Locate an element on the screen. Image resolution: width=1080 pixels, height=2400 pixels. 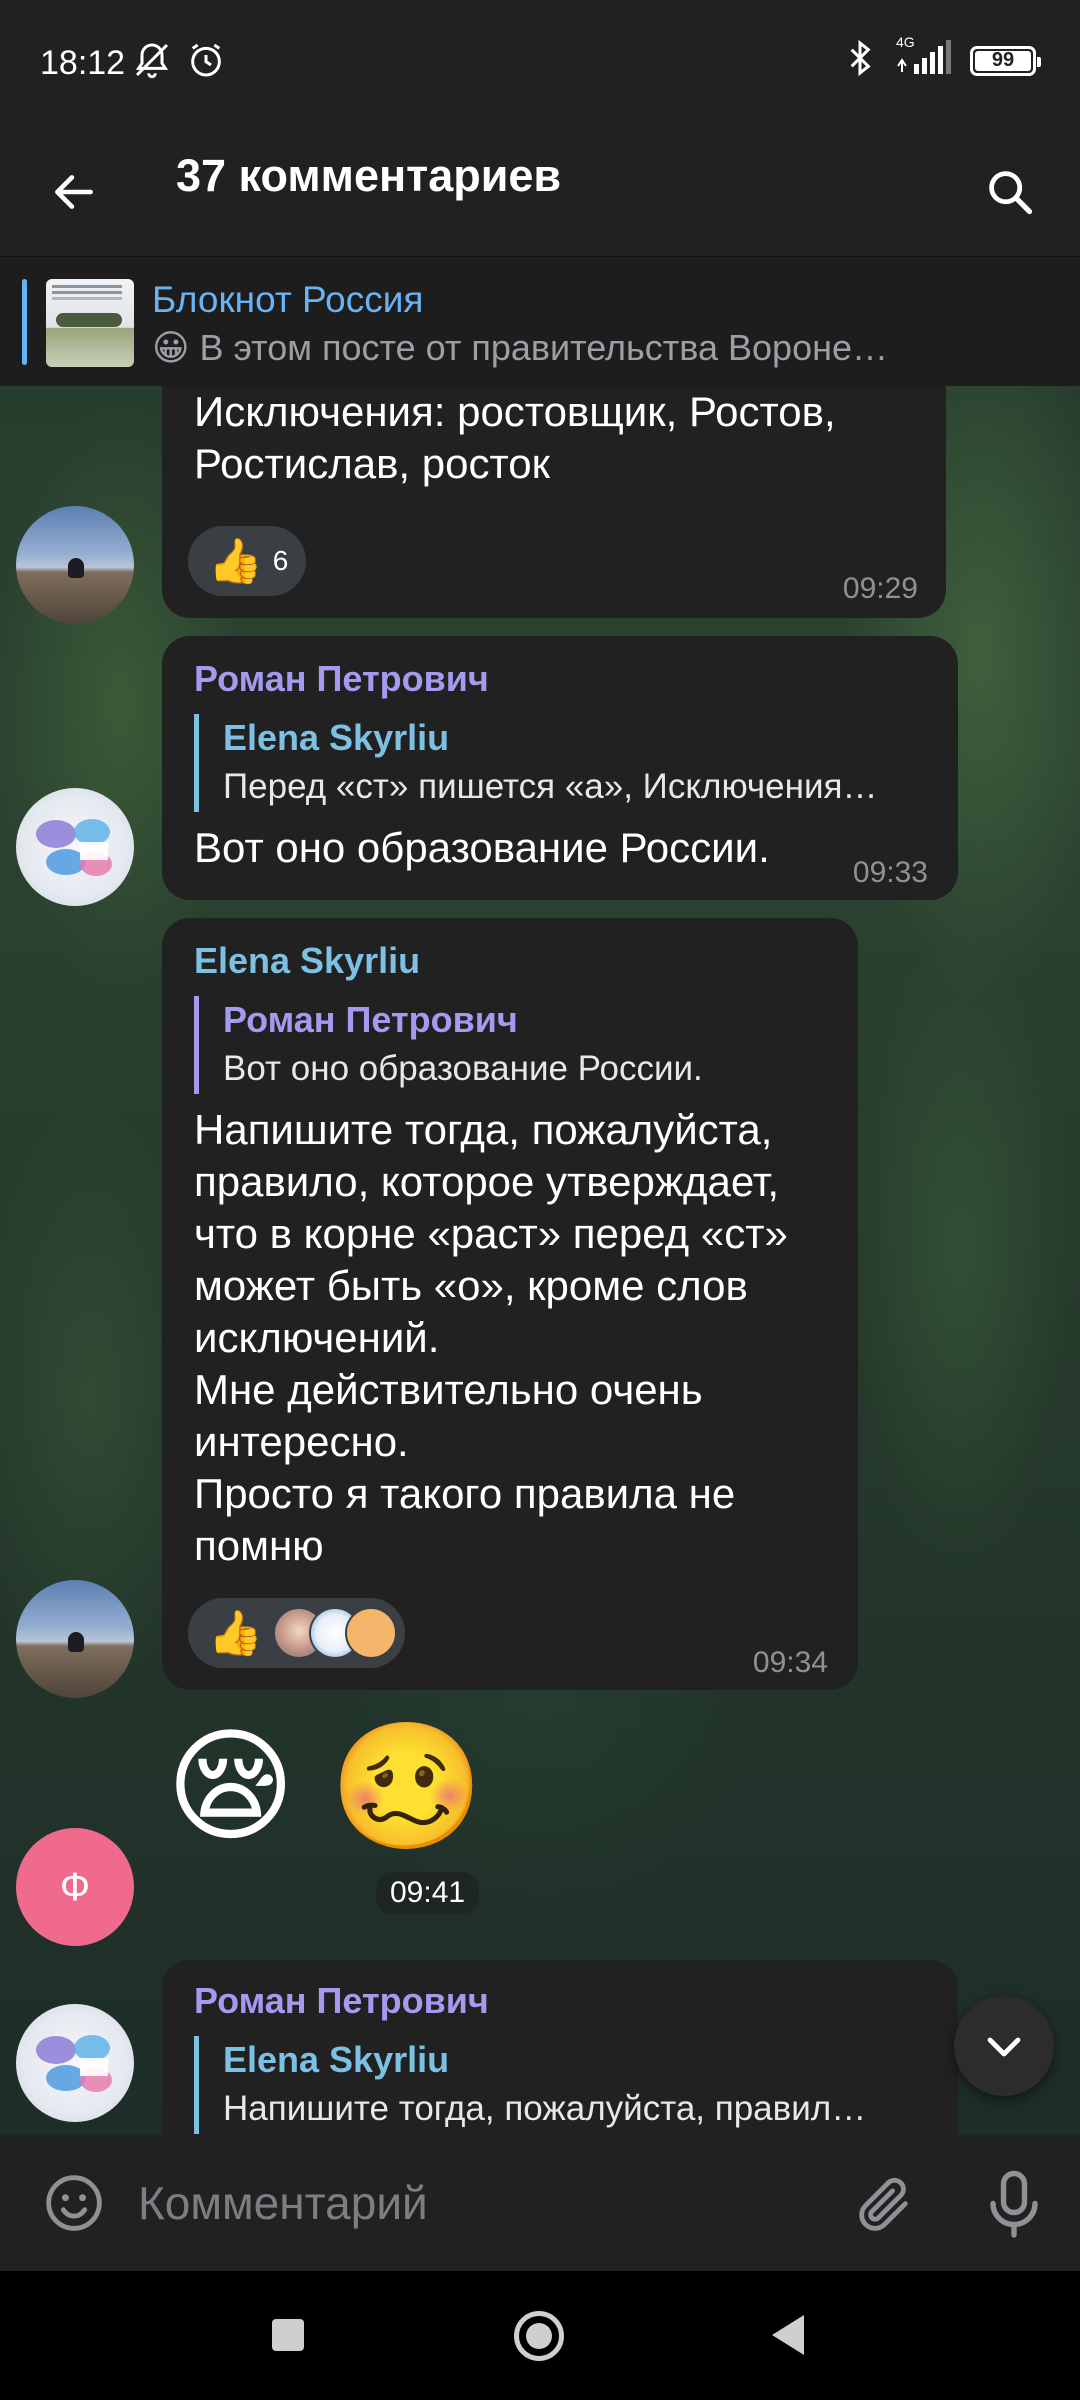
pinned-emoji: 😀 is located at coordinates (171, 347).